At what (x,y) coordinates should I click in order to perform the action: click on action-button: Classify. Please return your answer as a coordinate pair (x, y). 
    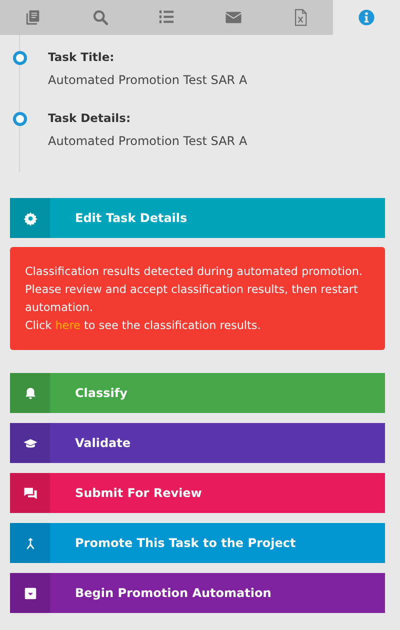
    Looking at the image, I should click on (197, 393).